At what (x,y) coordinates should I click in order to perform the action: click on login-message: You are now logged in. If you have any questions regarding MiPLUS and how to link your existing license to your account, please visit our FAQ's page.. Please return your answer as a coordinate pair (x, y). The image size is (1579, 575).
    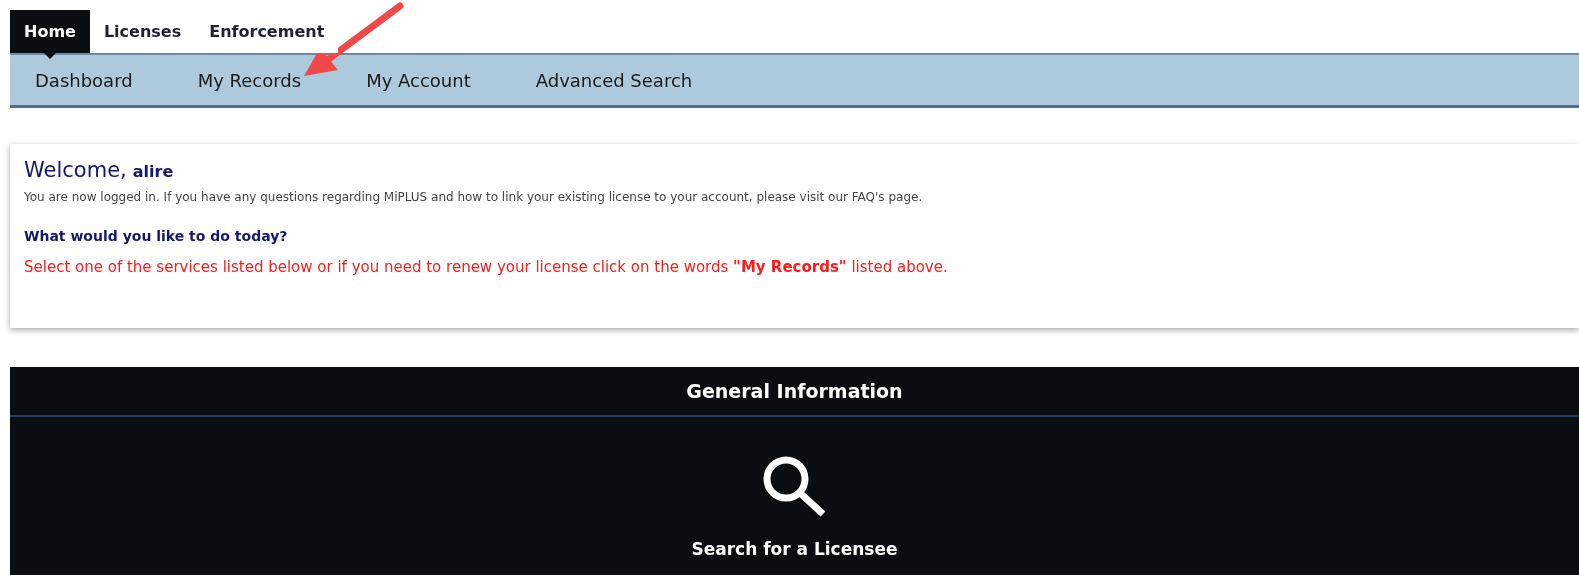
    Looking at the image, I should click on (474, 197).